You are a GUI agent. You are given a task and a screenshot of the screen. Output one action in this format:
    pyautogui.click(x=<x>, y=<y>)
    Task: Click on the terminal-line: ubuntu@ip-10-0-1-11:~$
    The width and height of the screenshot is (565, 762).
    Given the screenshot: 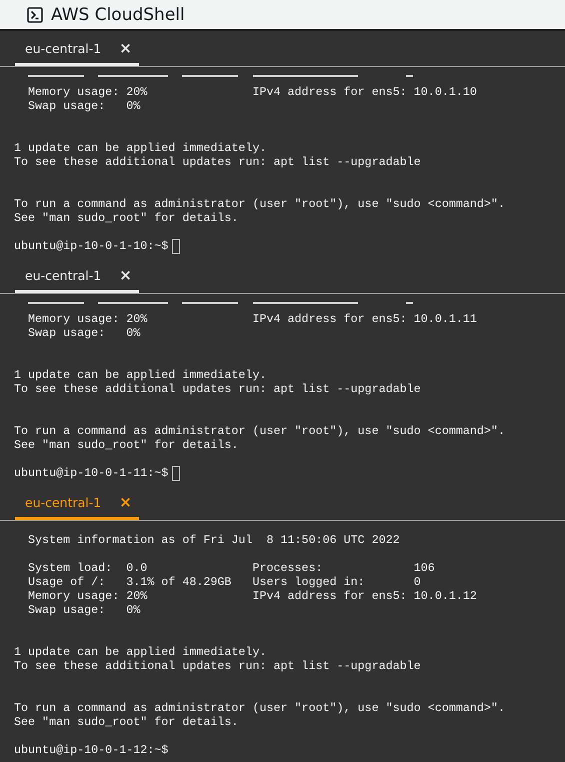 What is the action you would take?
    pyautogui.click(x=91, y=473)
    